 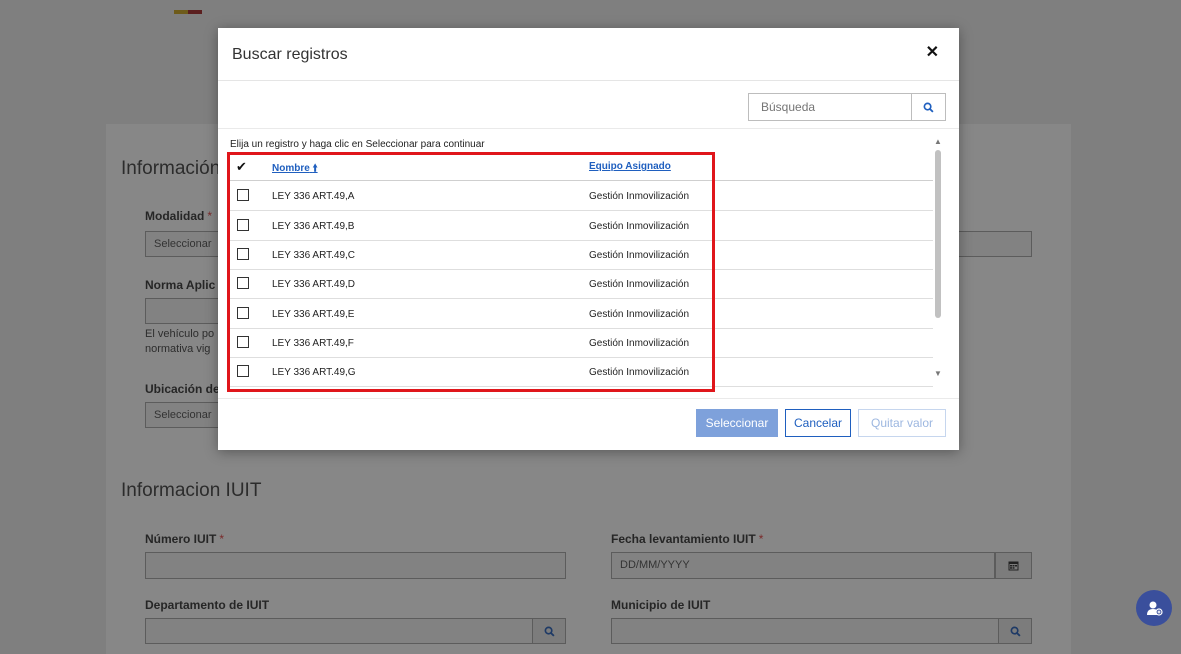 What do you see at coordinates (182, 389) in the screenshot?
I see `ubicacion-label: Ubicación de` at bounding box center [182, 389].